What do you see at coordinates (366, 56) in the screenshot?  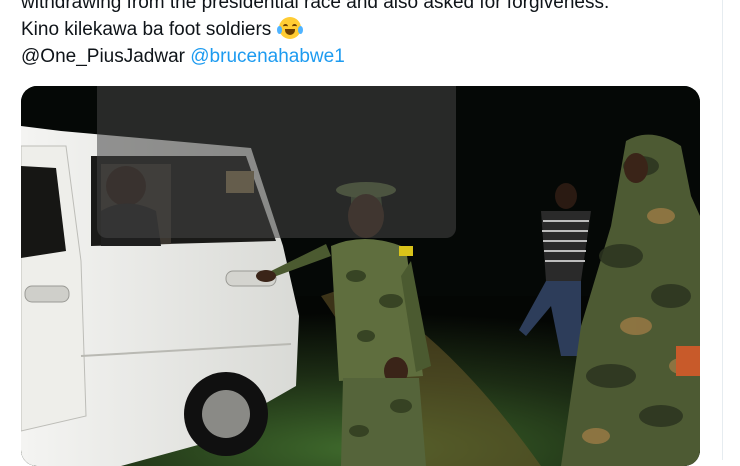 I see `tweet-line-3: @One_PiusJadwar @brucenahabwe1` at bounding box center [366, 56].